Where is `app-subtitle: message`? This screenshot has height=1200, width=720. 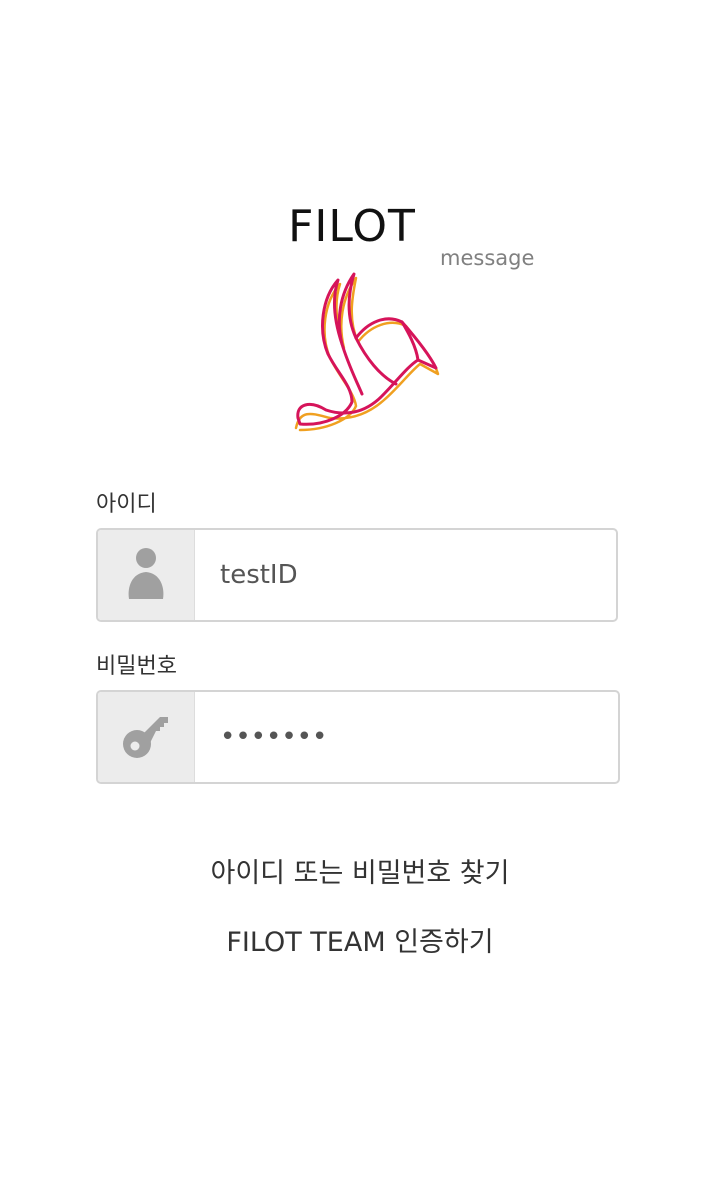
app-subtitle: message is located at coordinates (487, 258).